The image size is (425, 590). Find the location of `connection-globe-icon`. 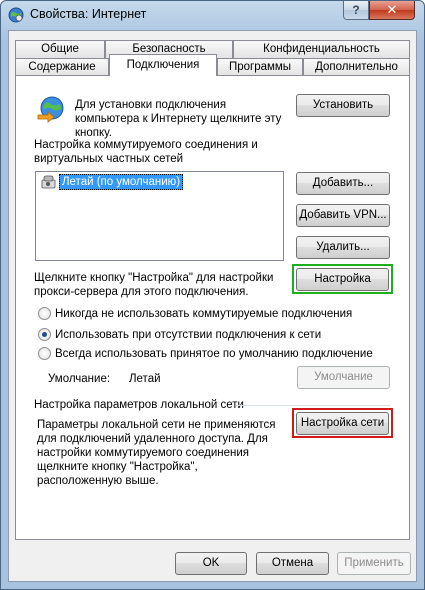

connection-globe-icon is located at coordinates (50, 109).